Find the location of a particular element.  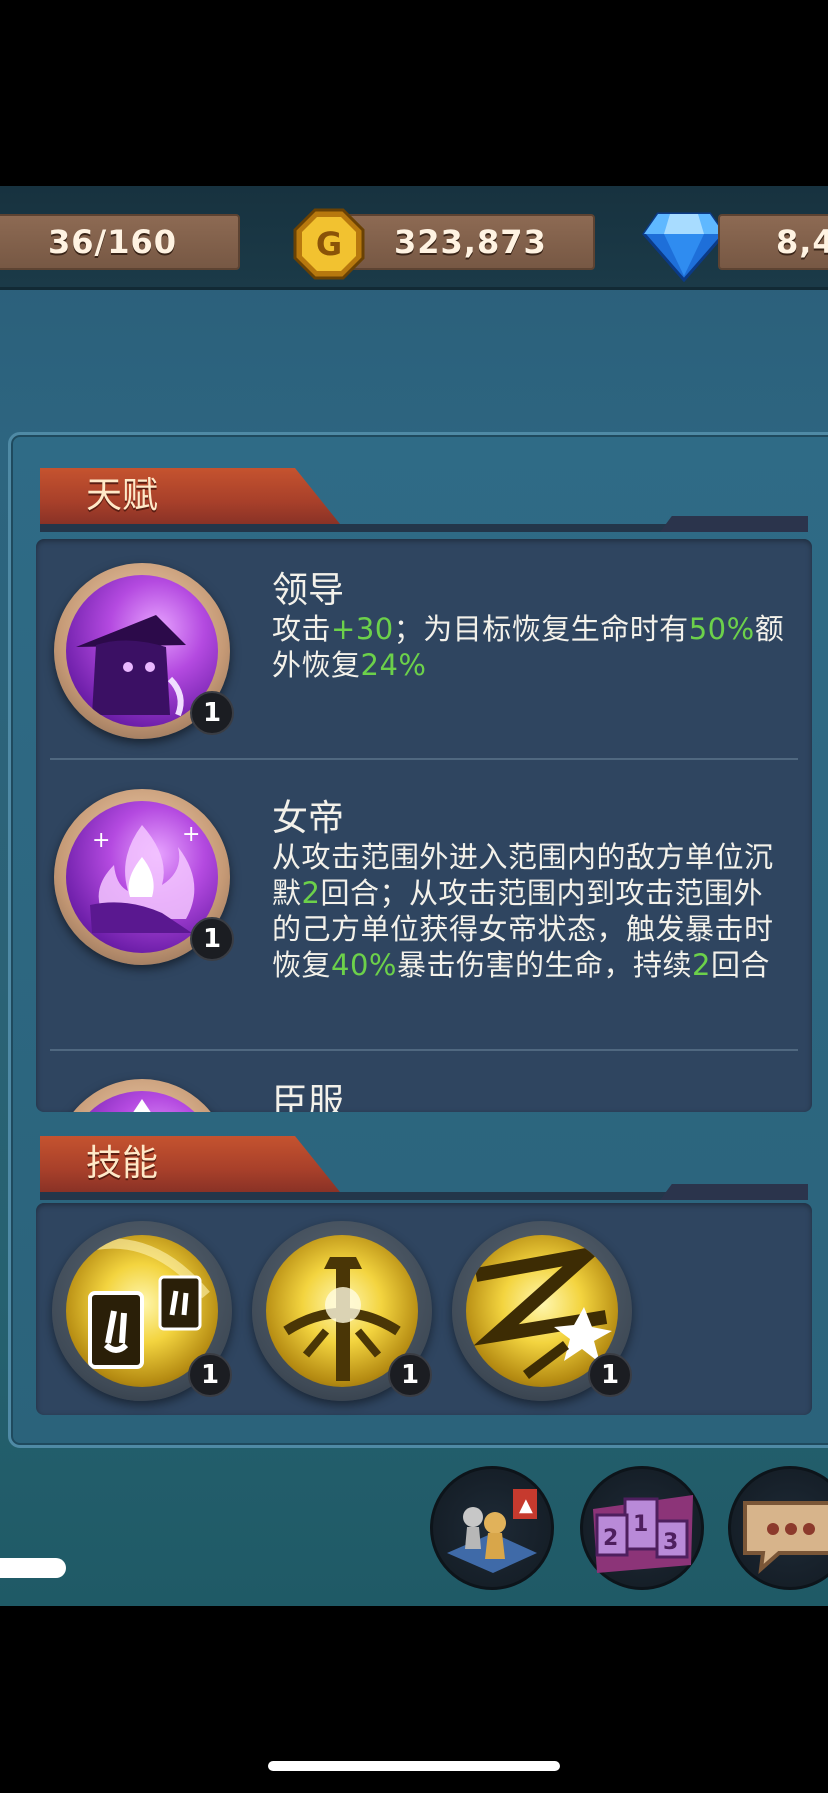

highlighted-value: 40% is located at coordinates (364, 965).